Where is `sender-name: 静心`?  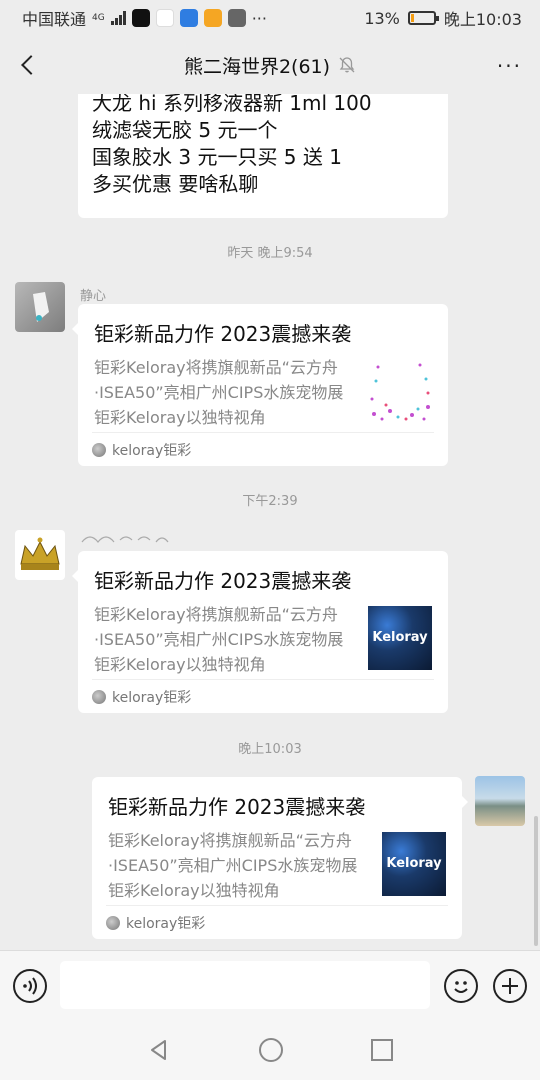
sender-name: 静心 is located at coordinates (93, 296).